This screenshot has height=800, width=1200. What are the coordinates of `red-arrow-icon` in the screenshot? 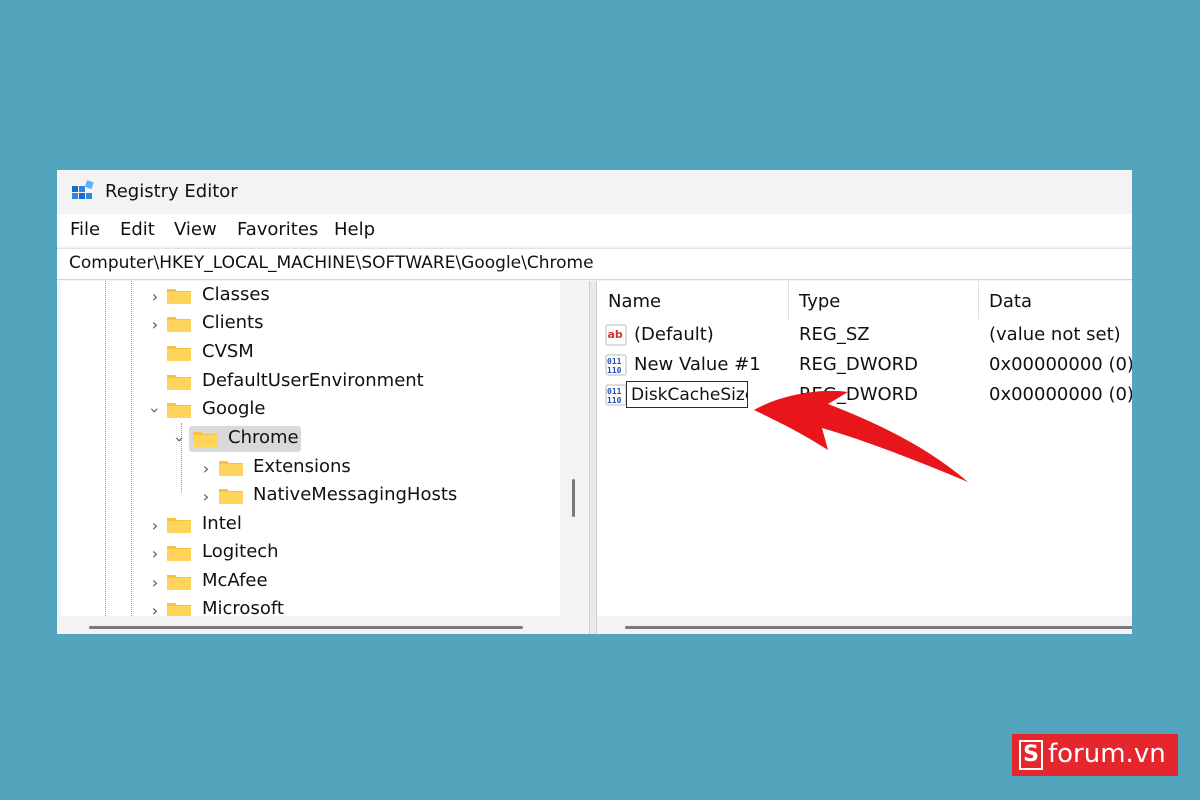 It's located at (861, 436).